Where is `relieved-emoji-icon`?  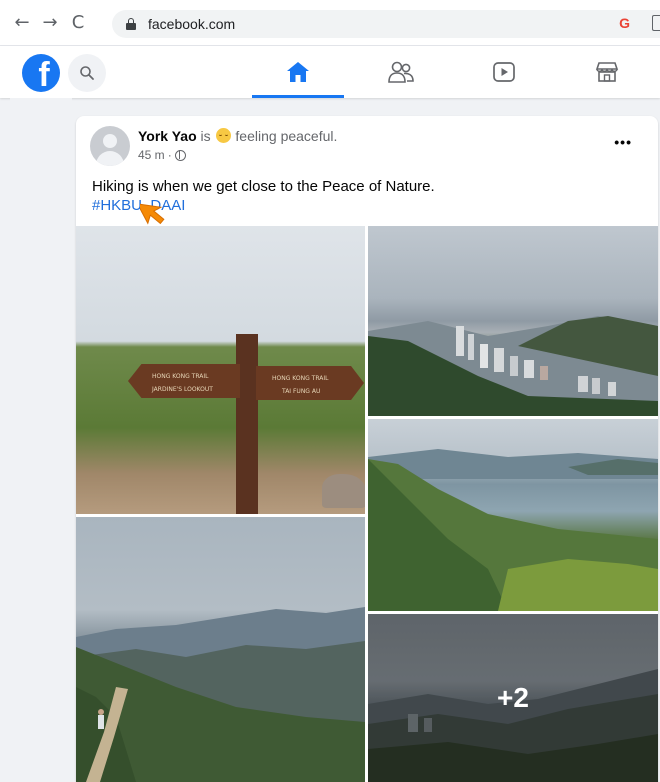 relieved-emoji-icon is located at coordinates (223, 135).